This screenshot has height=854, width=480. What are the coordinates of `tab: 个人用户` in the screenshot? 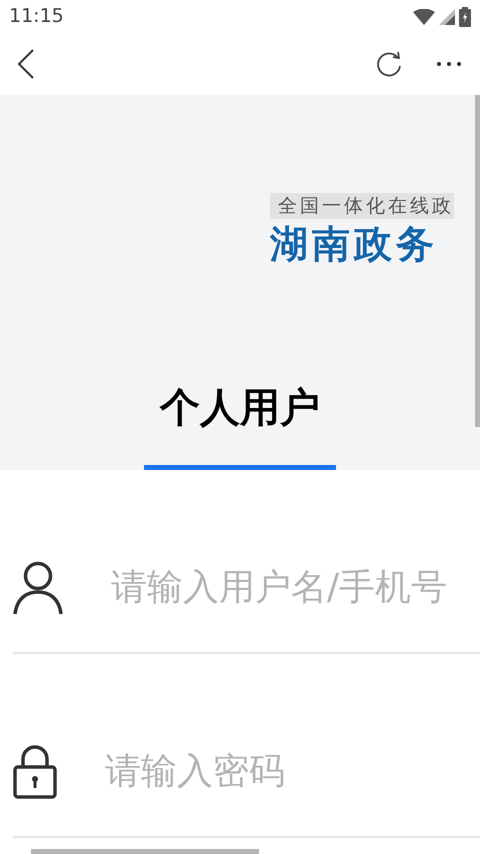 It's located at (240, 410).